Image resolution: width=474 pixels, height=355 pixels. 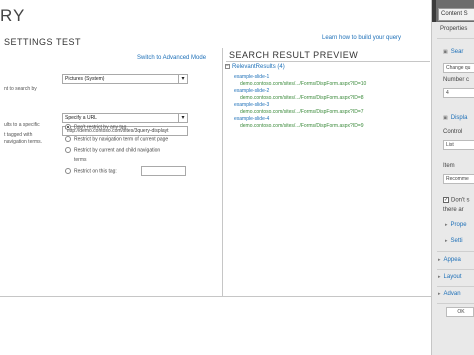 What do you see at coordinates (251, 119) in the screenshot?
I see `result-title: example-slide-4` at bounding box center [251, 119].